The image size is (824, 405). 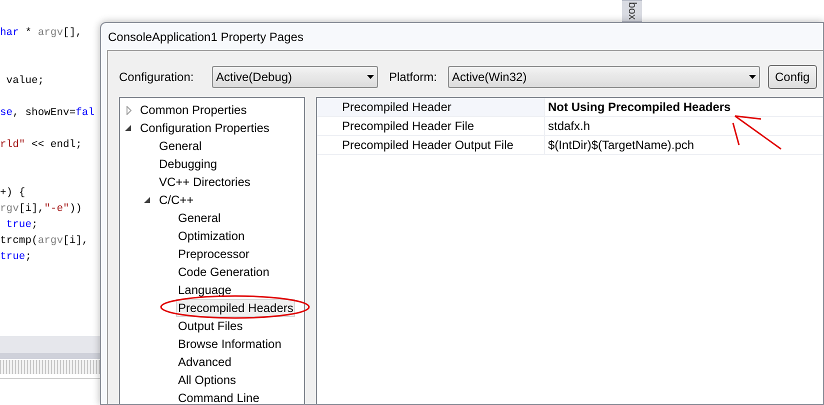 I want to click on tree-item: C/C++, so click(x=176, y=200).